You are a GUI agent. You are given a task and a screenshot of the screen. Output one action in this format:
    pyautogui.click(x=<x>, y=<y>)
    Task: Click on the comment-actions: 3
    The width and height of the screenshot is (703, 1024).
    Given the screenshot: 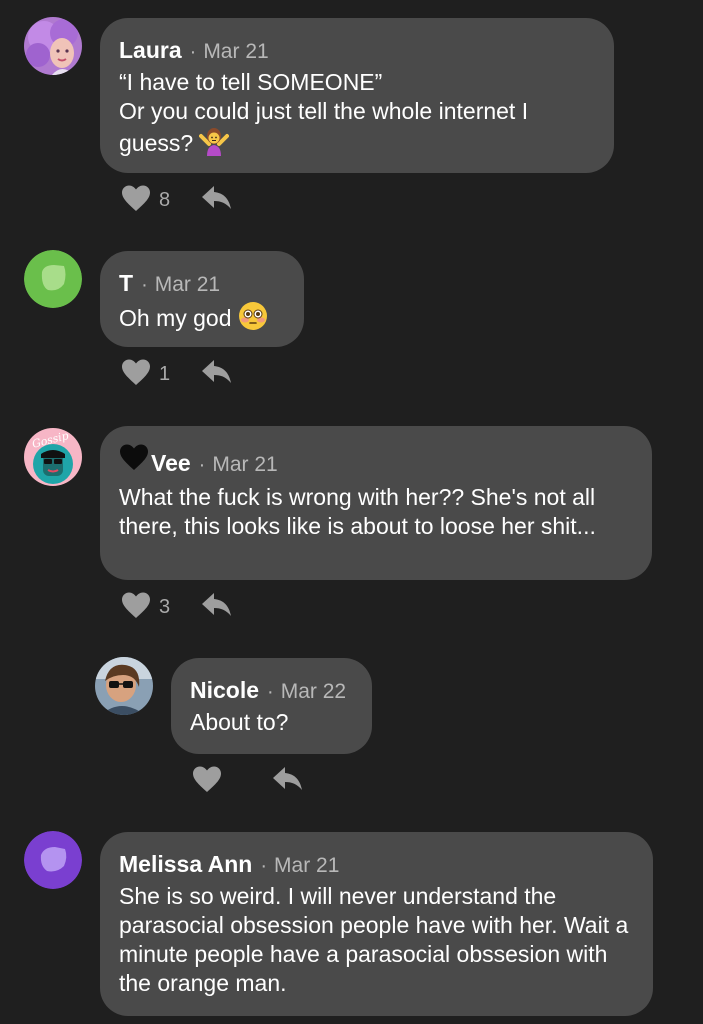 What is the action you would take?
    pyautogui.click(x=177, y=607)
    